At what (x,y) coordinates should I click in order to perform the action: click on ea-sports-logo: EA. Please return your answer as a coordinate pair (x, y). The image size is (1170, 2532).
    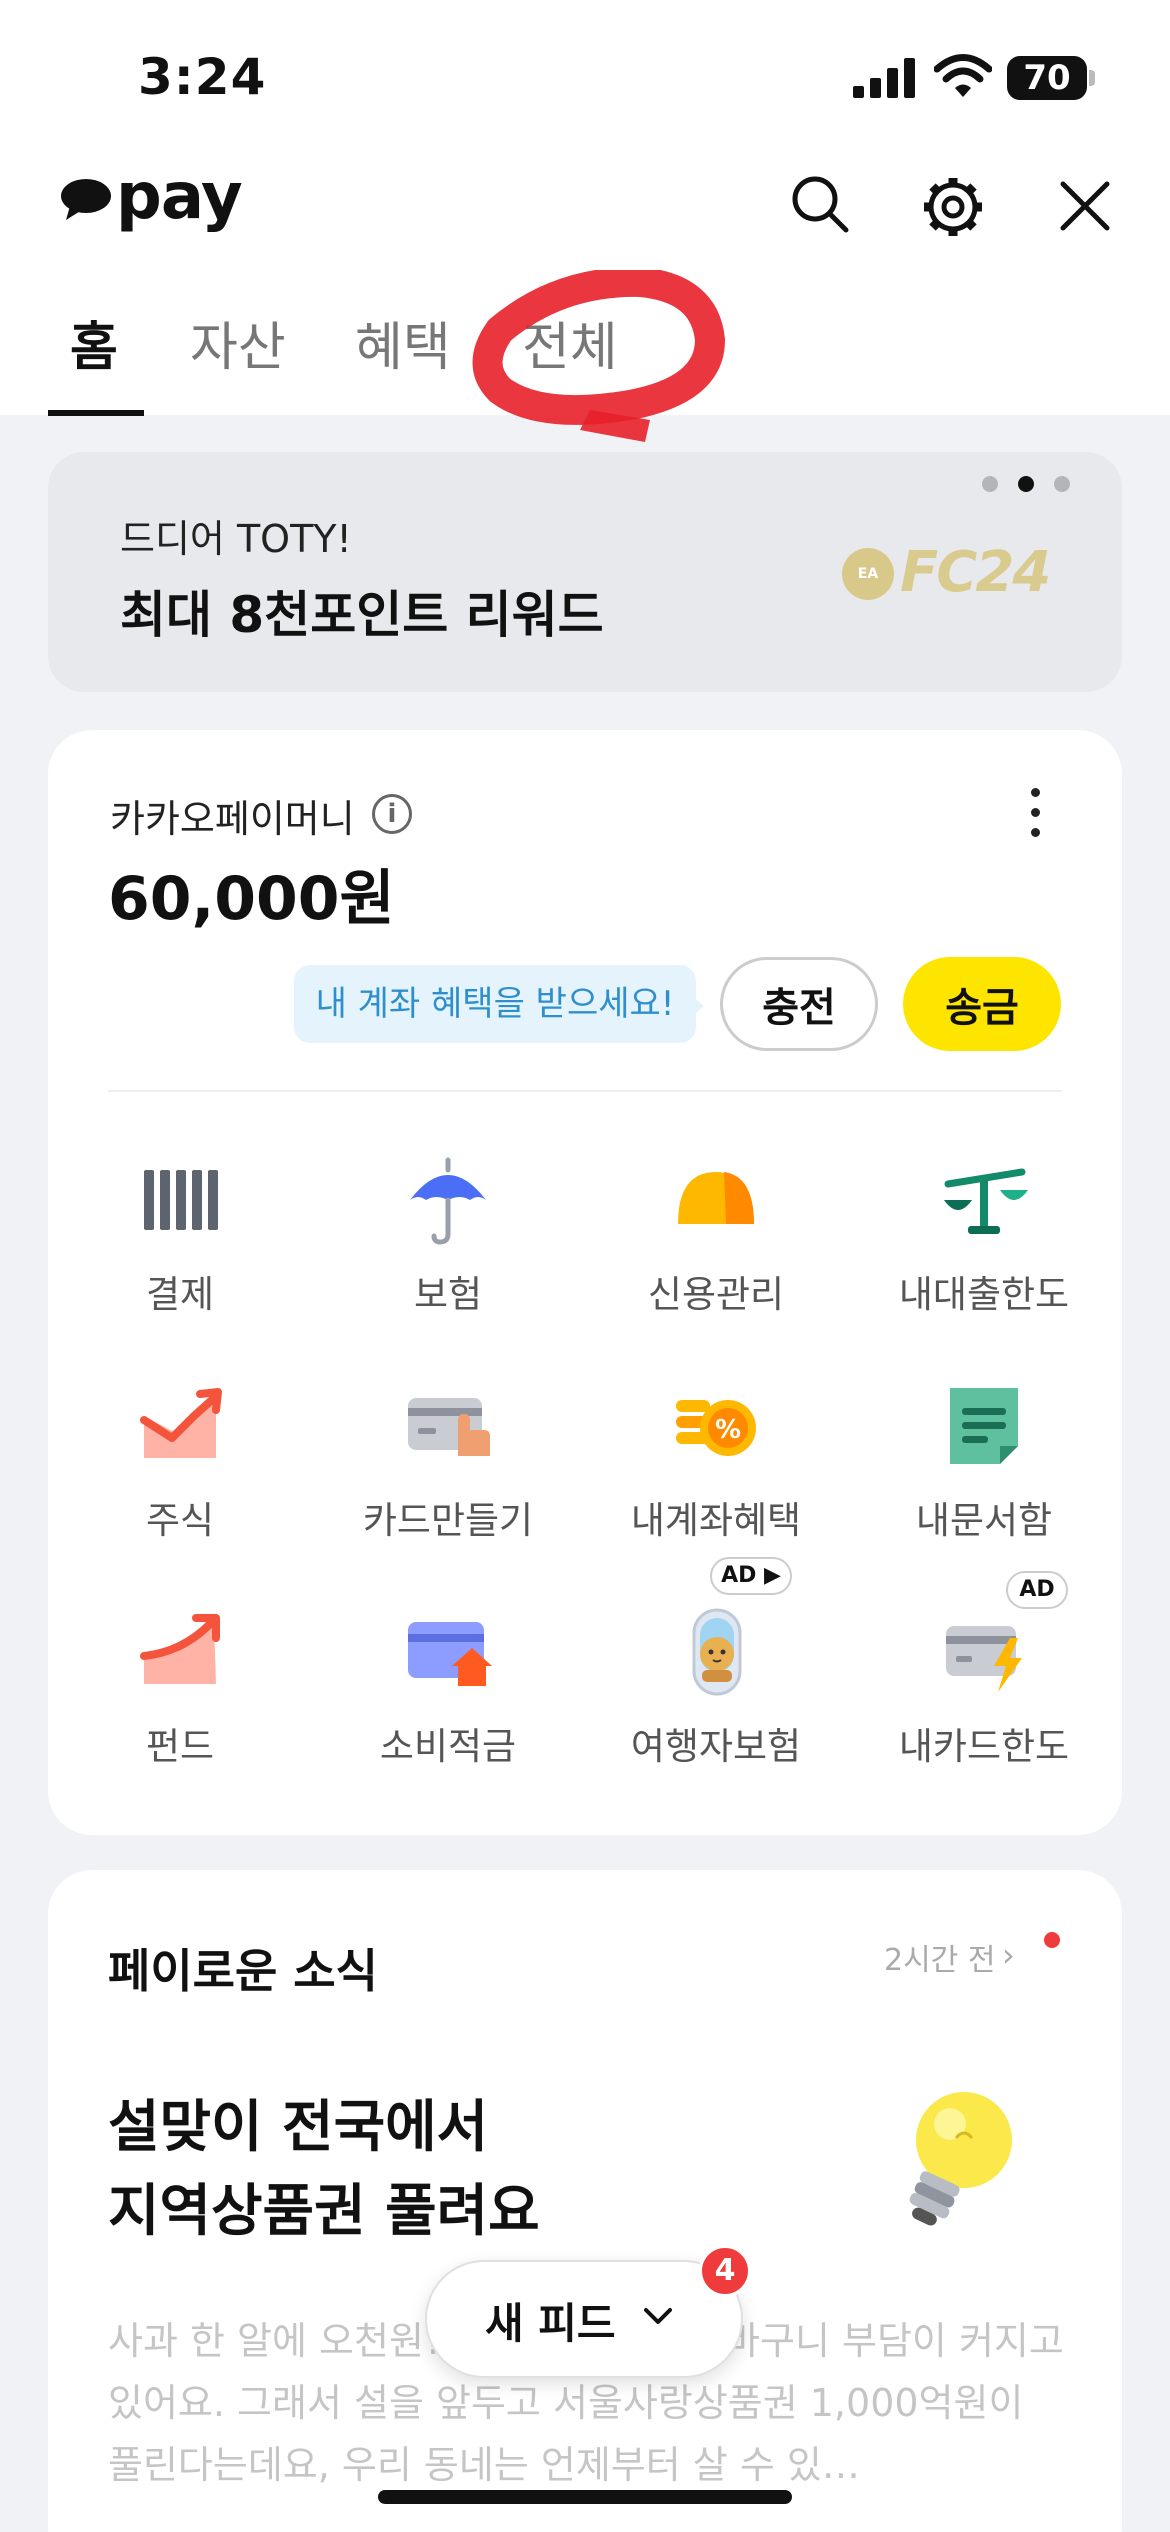
    Looking at the image, I should click on (868, 574).